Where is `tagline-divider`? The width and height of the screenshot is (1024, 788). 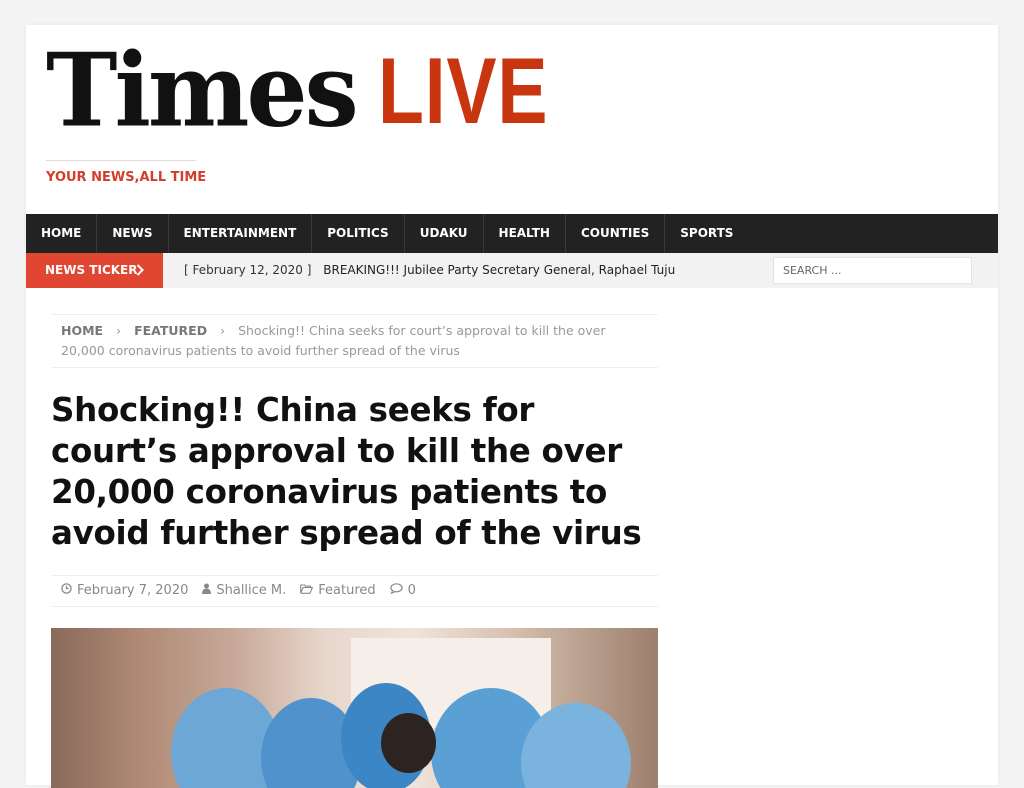 tagline-divider is located at coordinates (121, 160).